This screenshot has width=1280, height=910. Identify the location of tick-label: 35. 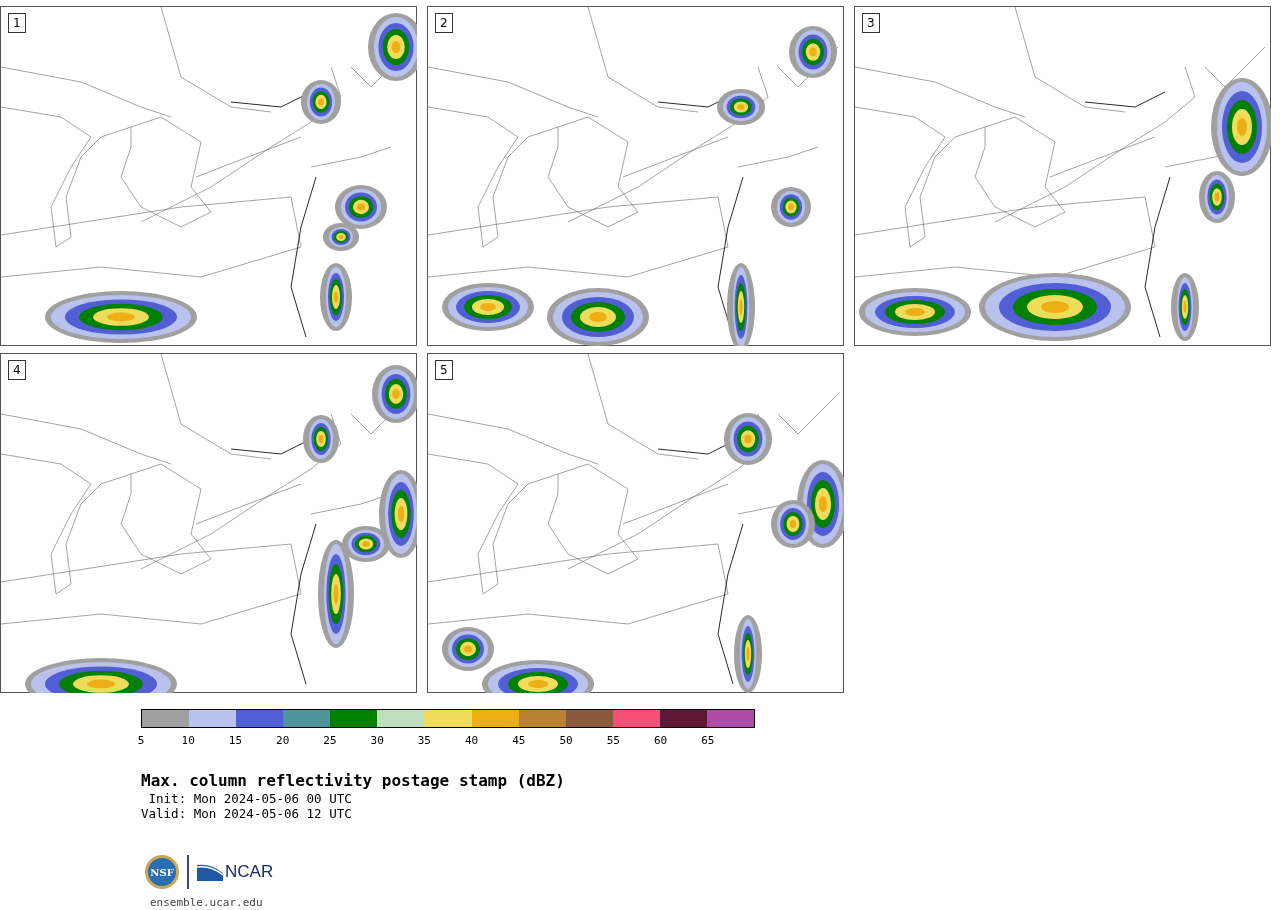
(424, 740).